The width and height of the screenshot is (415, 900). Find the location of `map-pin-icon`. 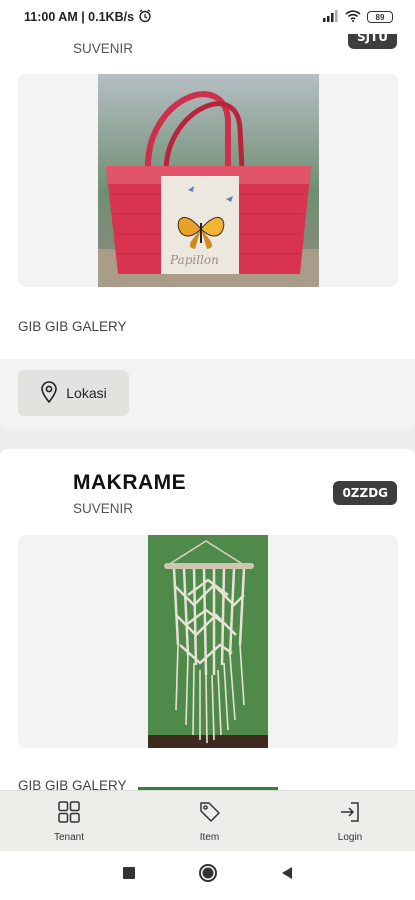

map-pin-icon is located at coordinates (49, 393).